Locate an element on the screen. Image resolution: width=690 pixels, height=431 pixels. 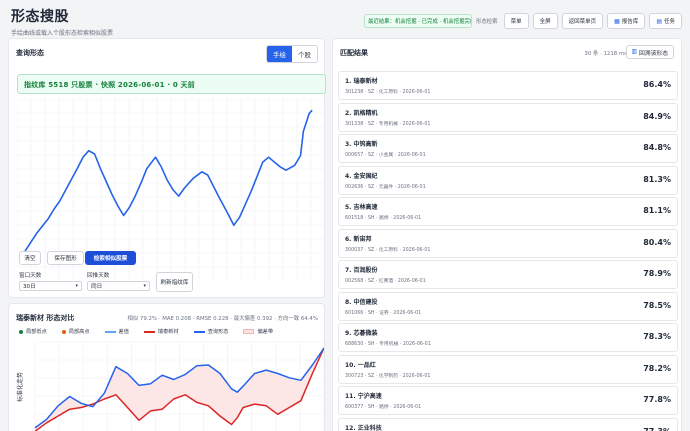
result-similarity-score: 78.5% is located at coordinates (657, 305).